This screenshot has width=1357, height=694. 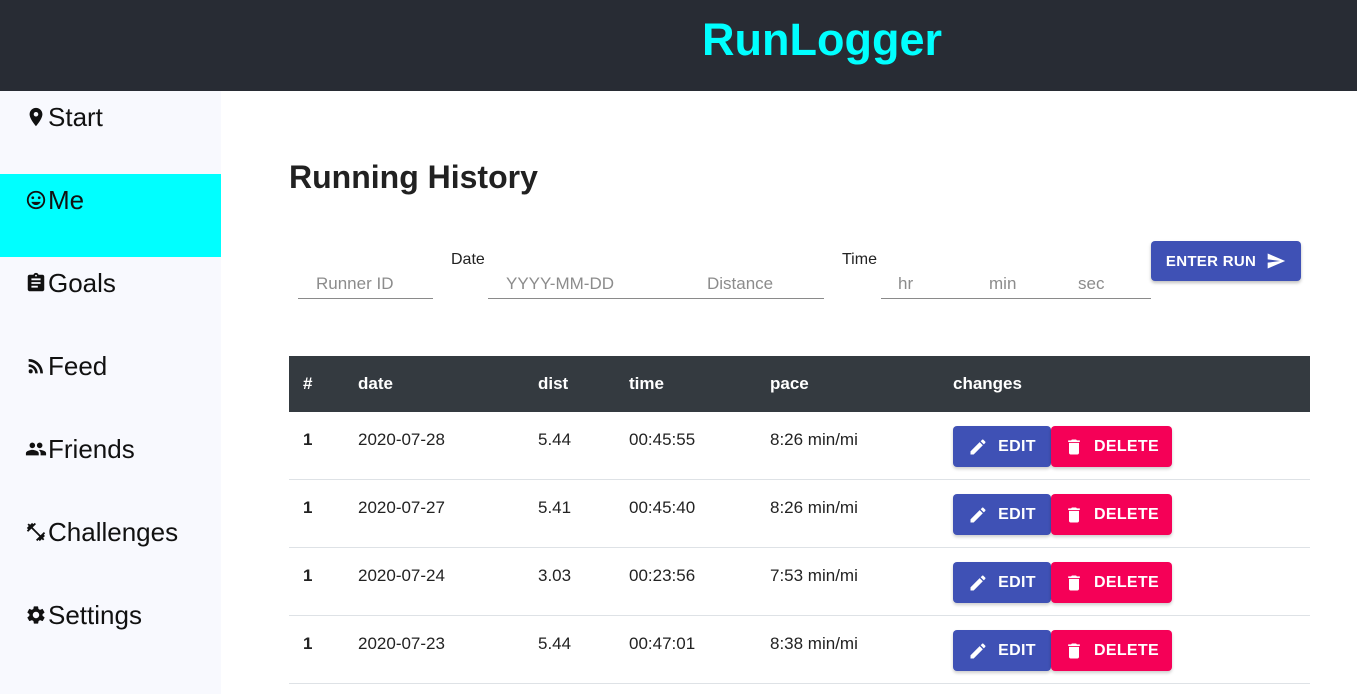 I want to click on cell-time: 00:45:55, so click(x=662, y=439).